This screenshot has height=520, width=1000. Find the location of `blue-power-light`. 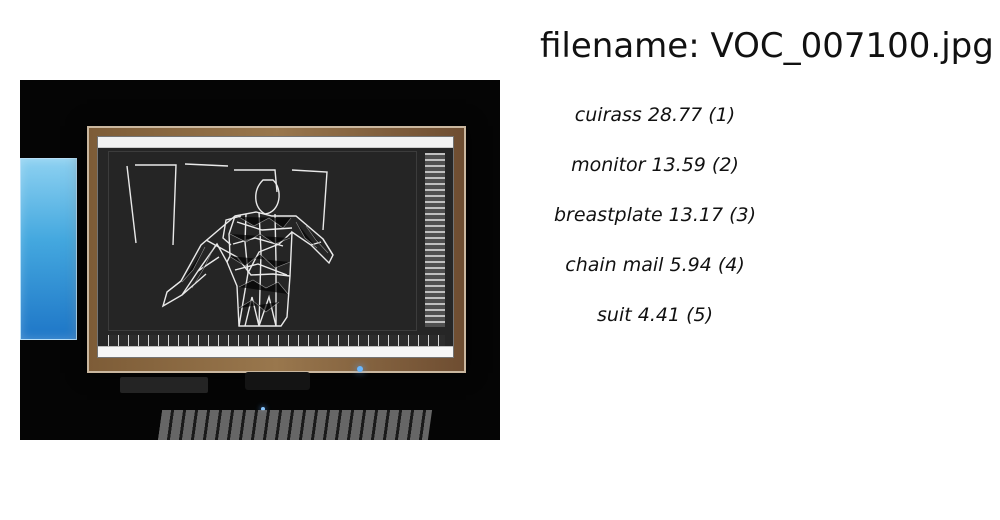

blue-power-light is located at coordinates (360, 369).